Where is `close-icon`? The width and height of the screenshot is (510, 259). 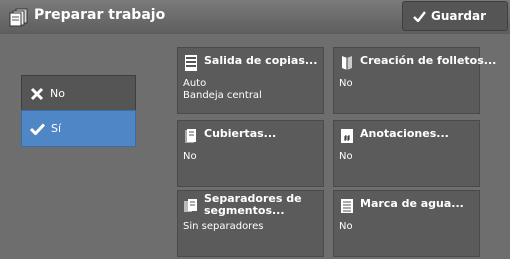 close-icon is located at coordinates (37, 93).